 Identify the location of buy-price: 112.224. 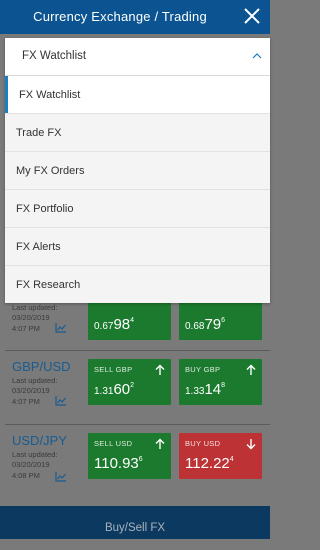
(209, 463).